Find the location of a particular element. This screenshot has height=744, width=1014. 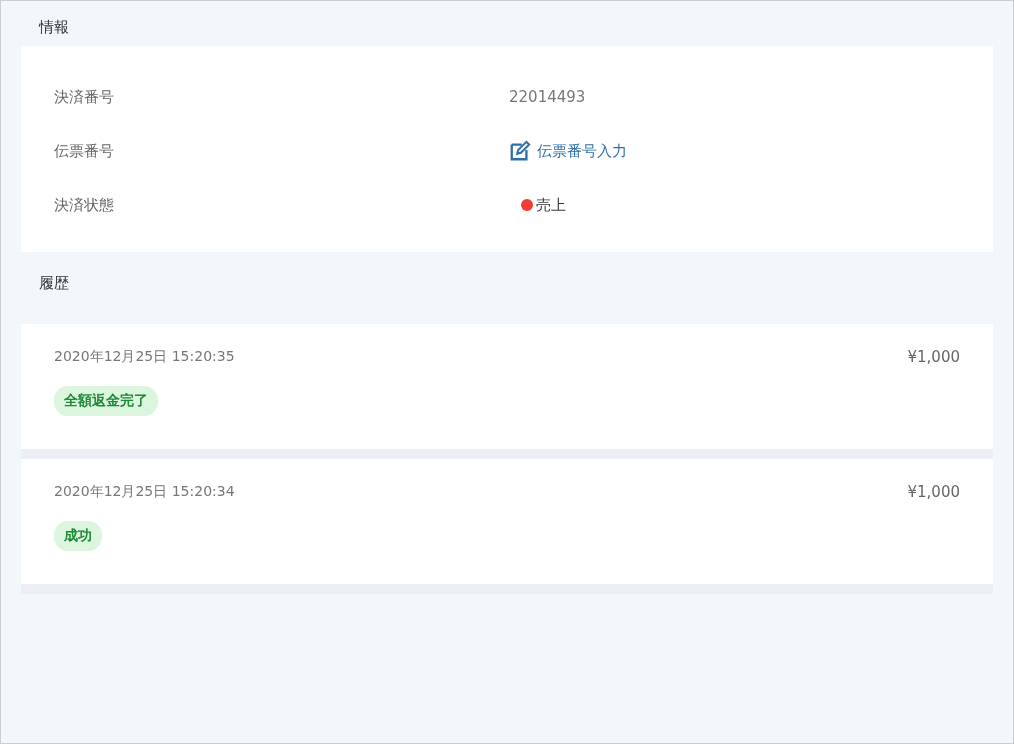

field-value: 22014493 is located at coordinates (547, 97).